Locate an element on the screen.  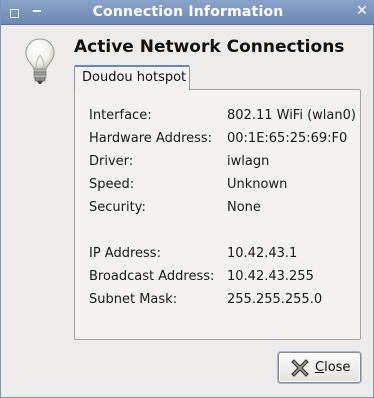
page-title: Active Network Connections is located at coordinates (209, 47).